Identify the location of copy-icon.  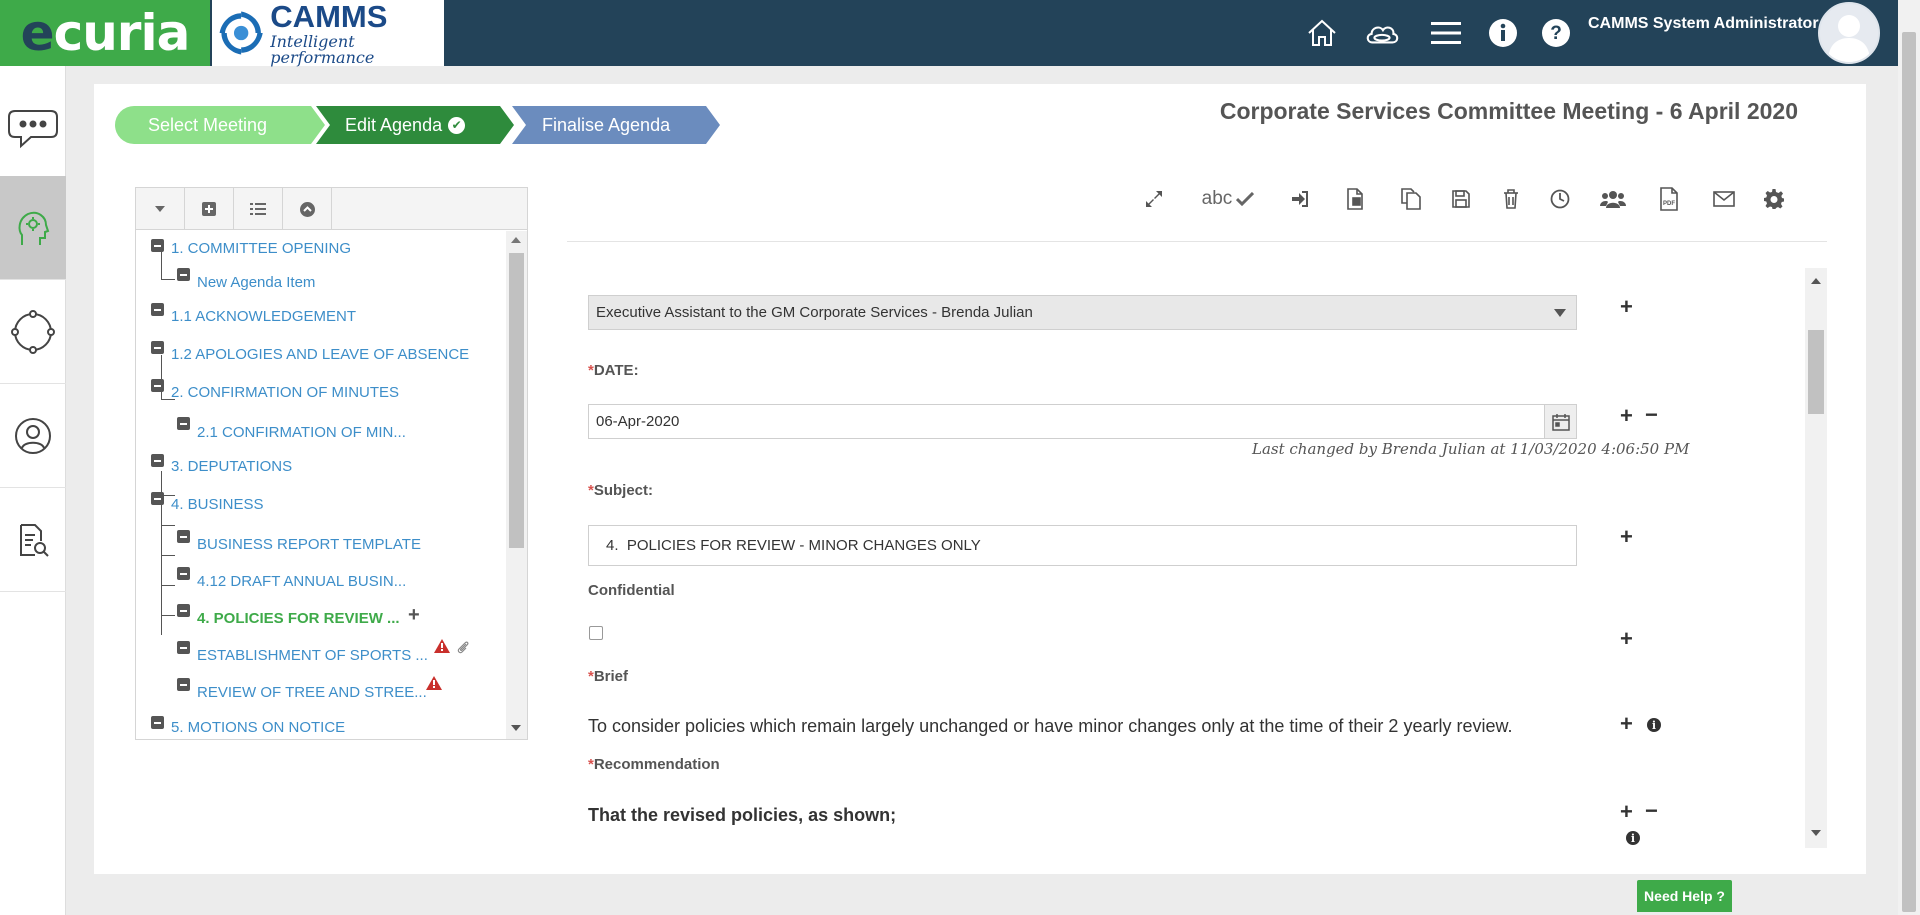
(1411, 199).